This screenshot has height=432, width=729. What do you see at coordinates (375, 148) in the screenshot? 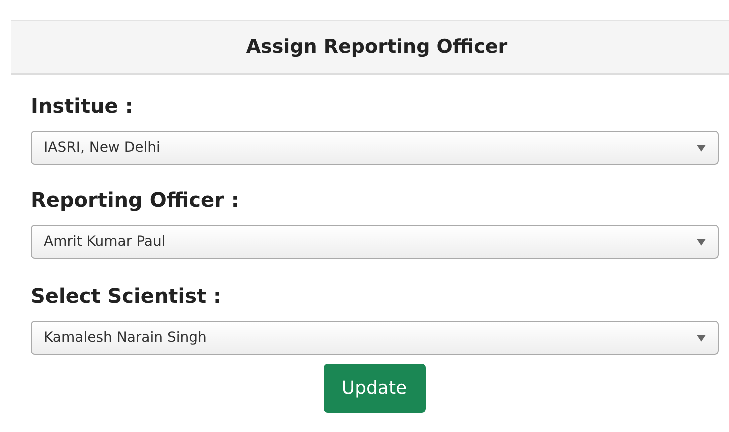
I see `dropdown: IASRI, New Delhi` at bounding box center [375, 148].